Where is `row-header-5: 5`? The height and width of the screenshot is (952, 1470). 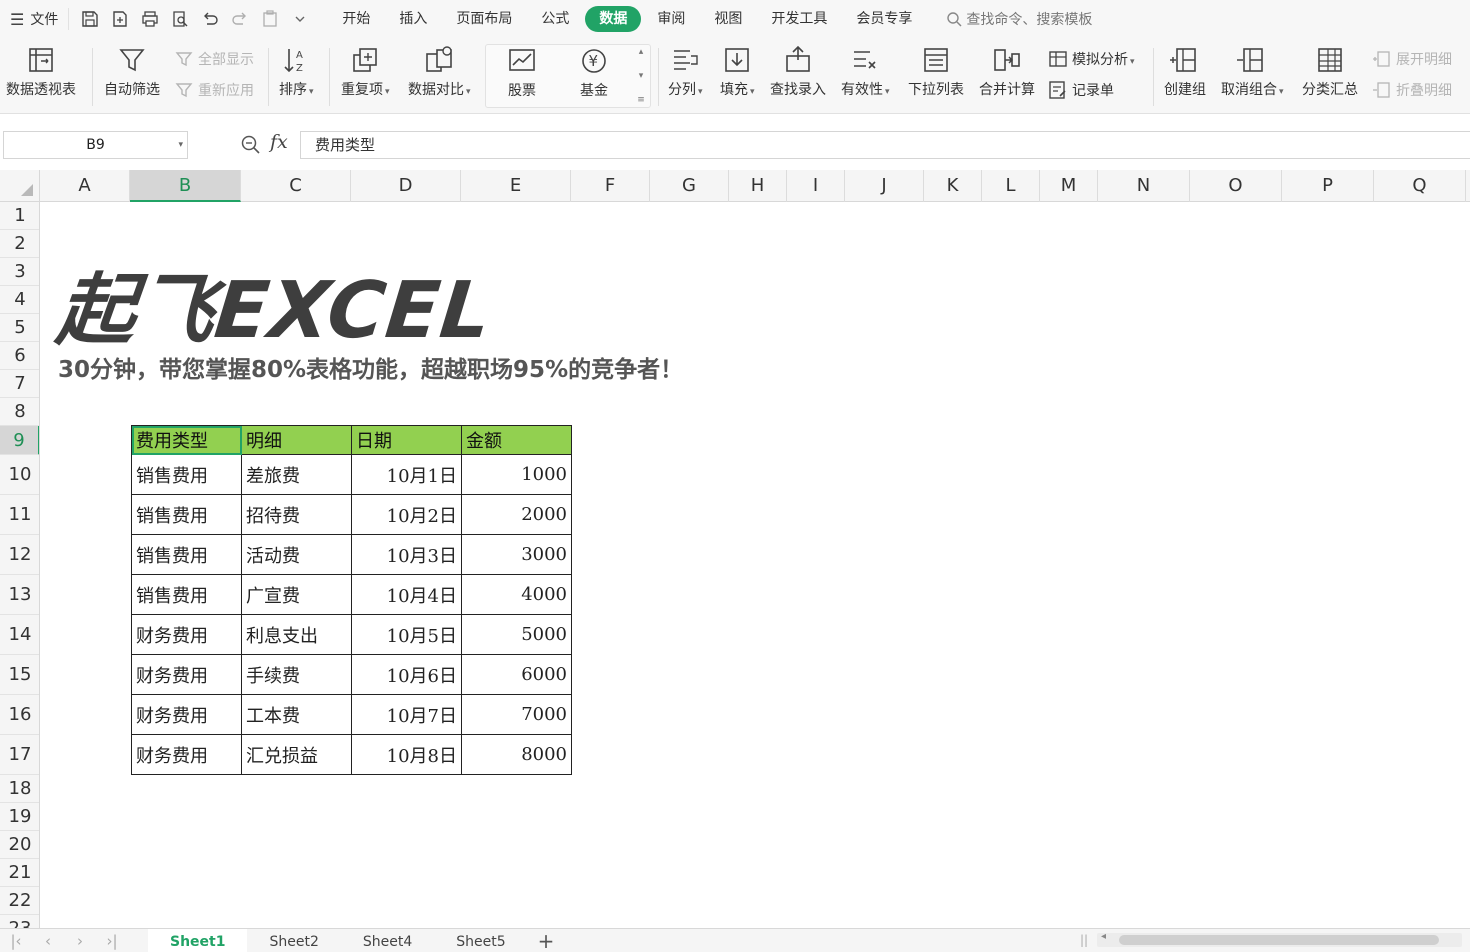 row-header-5: 5 is located at coordinates (19, 328).